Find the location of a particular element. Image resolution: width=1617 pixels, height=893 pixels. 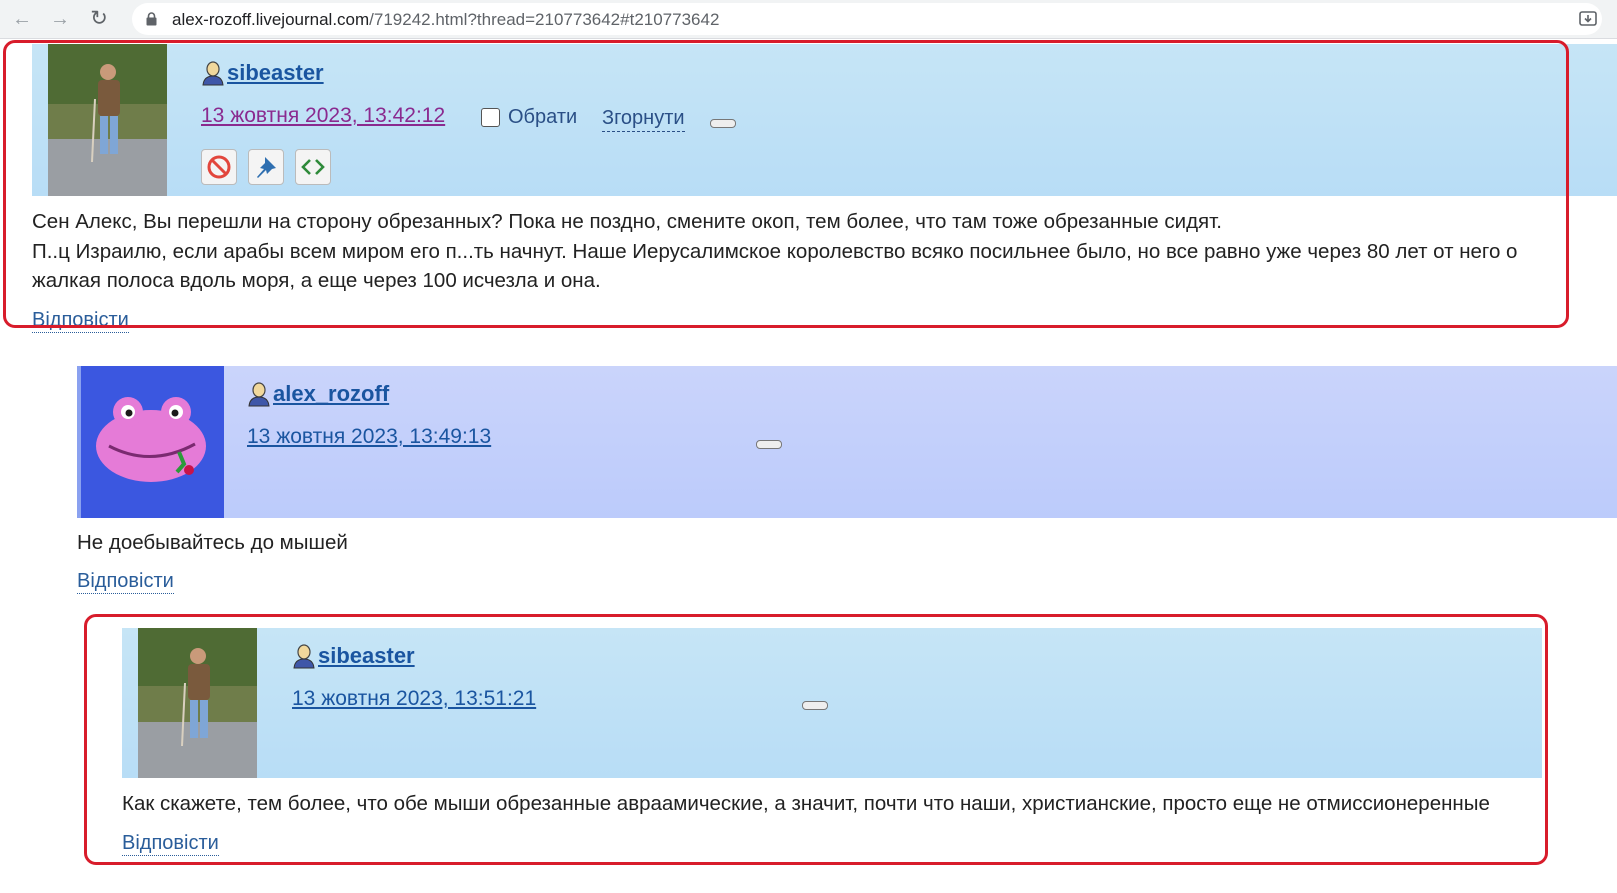

pin-icon is located at coordinates (266, 167).